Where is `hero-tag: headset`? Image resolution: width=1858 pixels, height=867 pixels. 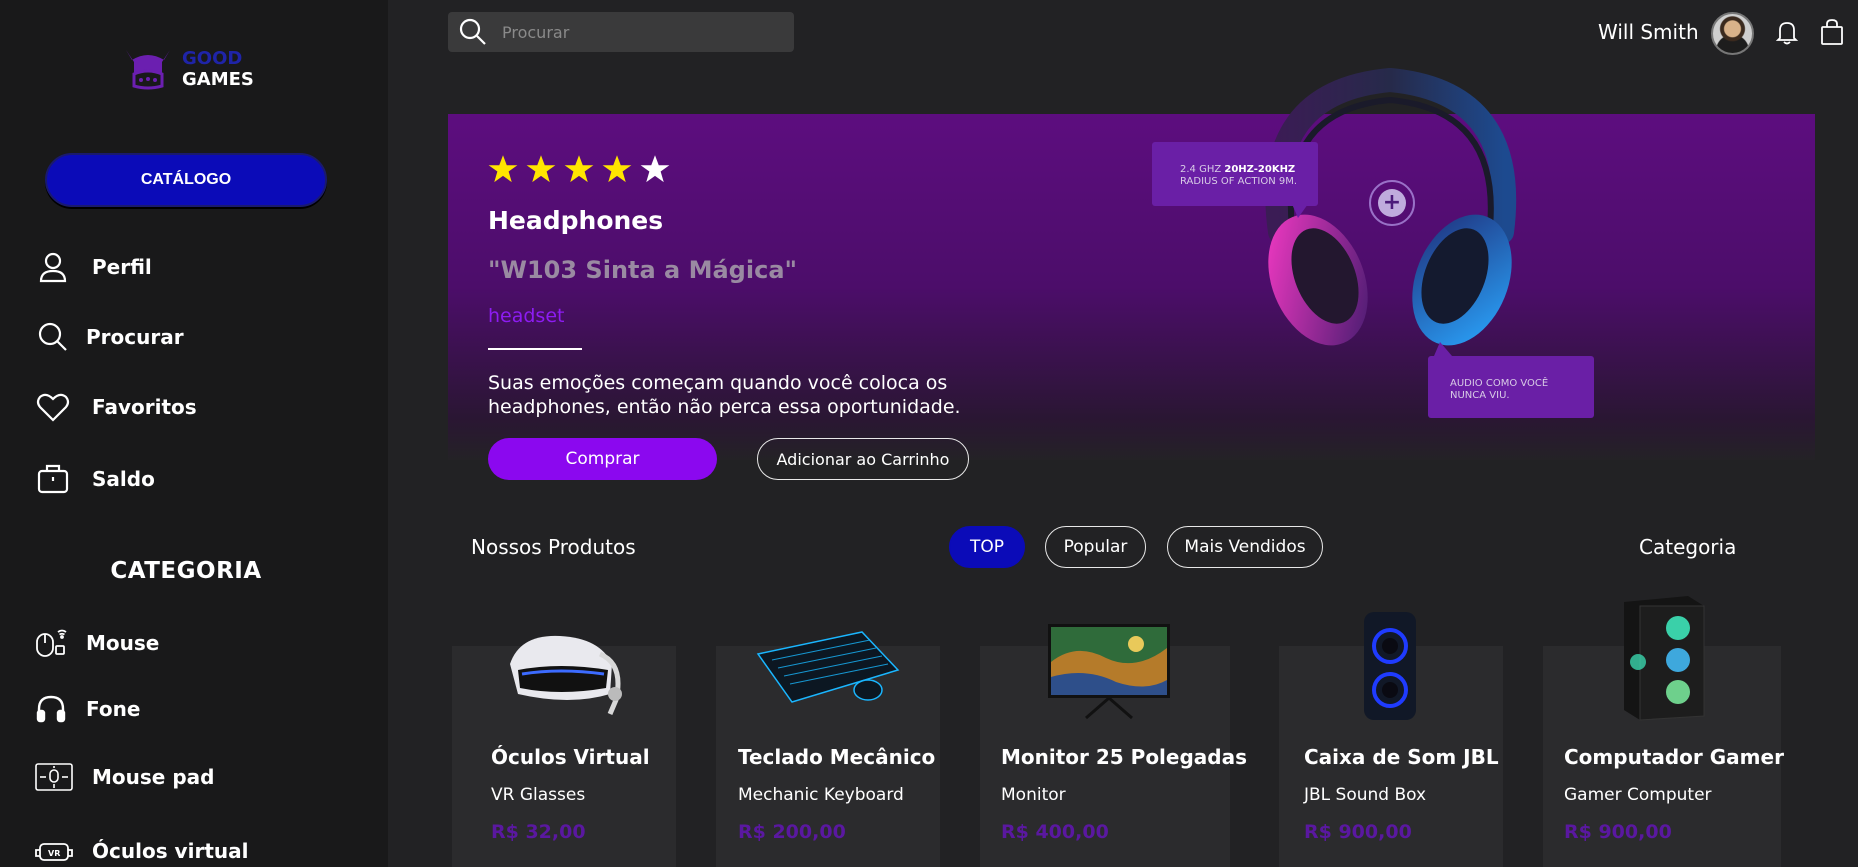
hero-tag: headset is located at coordinates (526, 316).